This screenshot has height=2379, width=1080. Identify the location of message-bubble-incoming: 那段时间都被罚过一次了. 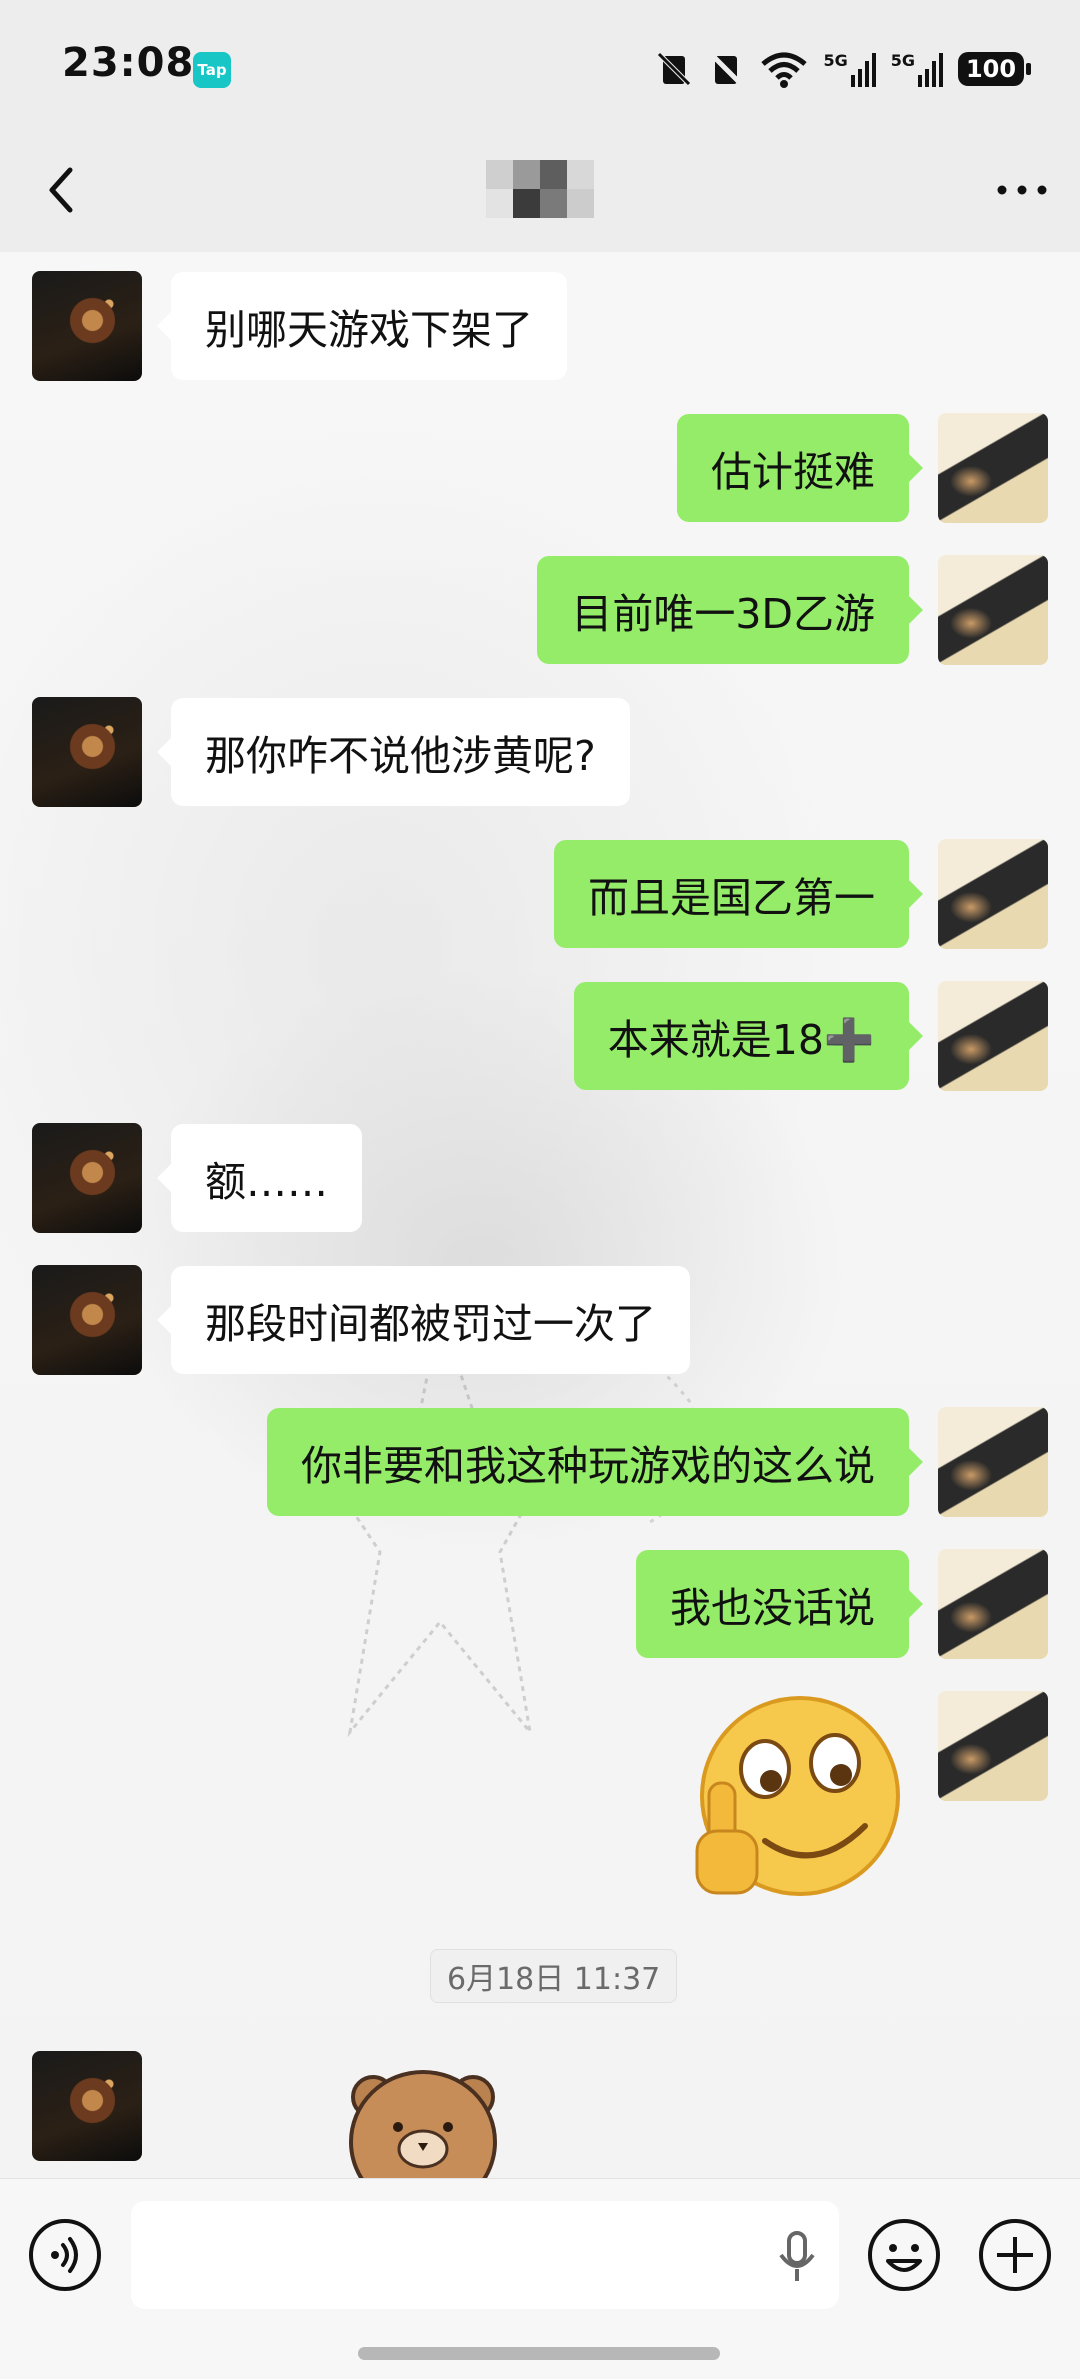
(423, 1320).